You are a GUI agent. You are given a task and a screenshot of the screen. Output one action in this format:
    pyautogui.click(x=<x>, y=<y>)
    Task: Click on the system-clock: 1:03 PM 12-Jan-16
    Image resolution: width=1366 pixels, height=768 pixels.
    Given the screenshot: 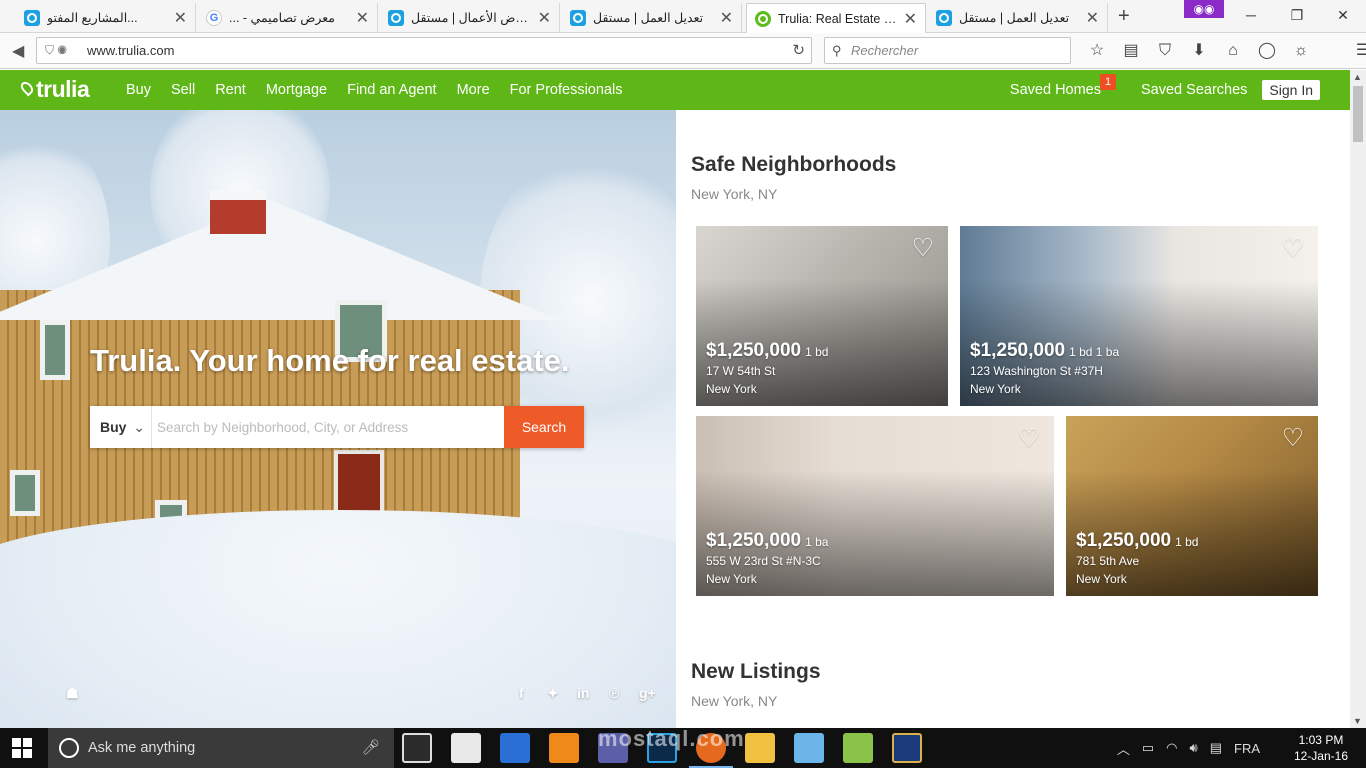 What is the action you would take?
    pyautogui.click(x=1321, y=748)
    